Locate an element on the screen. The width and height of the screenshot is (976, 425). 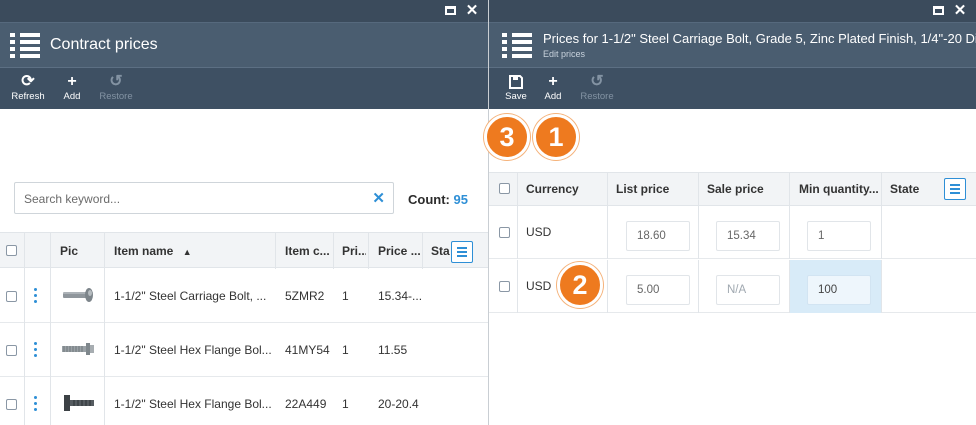
panel-title: Contract prices is located at coordinates (104, 44).